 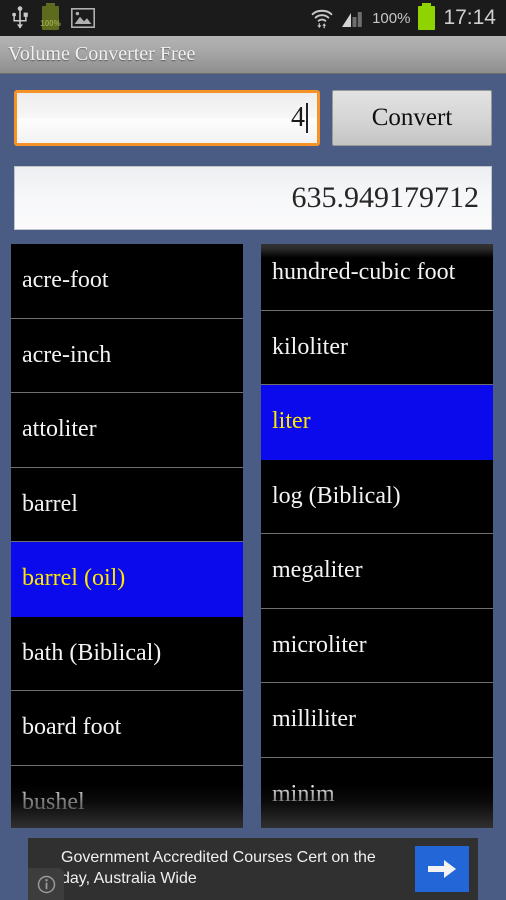 What do you see at coordinates (253, 18) in the screenshot?
I see `android-status-bar: 100% 100% 17:14` at bounding box center [253, 18].